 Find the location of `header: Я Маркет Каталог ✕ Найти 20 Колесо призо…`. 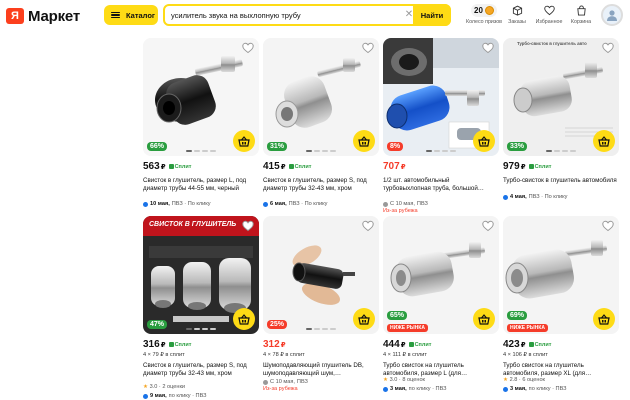

header: Я Маркет Каталог ✕ Найти 20 Колесо призо… is located at coordinates (315, 16).